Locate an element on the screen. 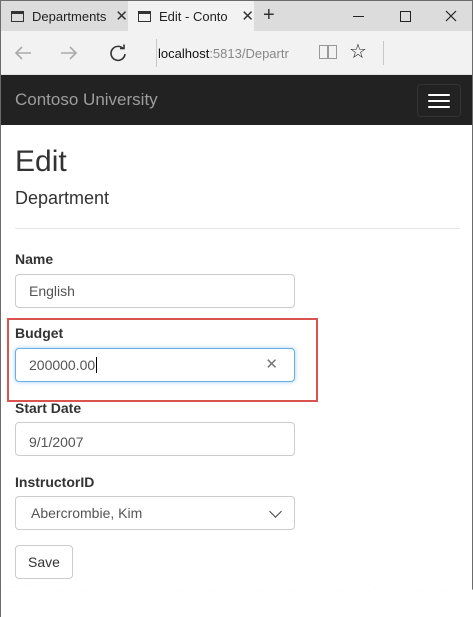 This screenshot has height=617, width=473. instructor-select: Abercrombie, Kim is located at coordinates (155, 513).